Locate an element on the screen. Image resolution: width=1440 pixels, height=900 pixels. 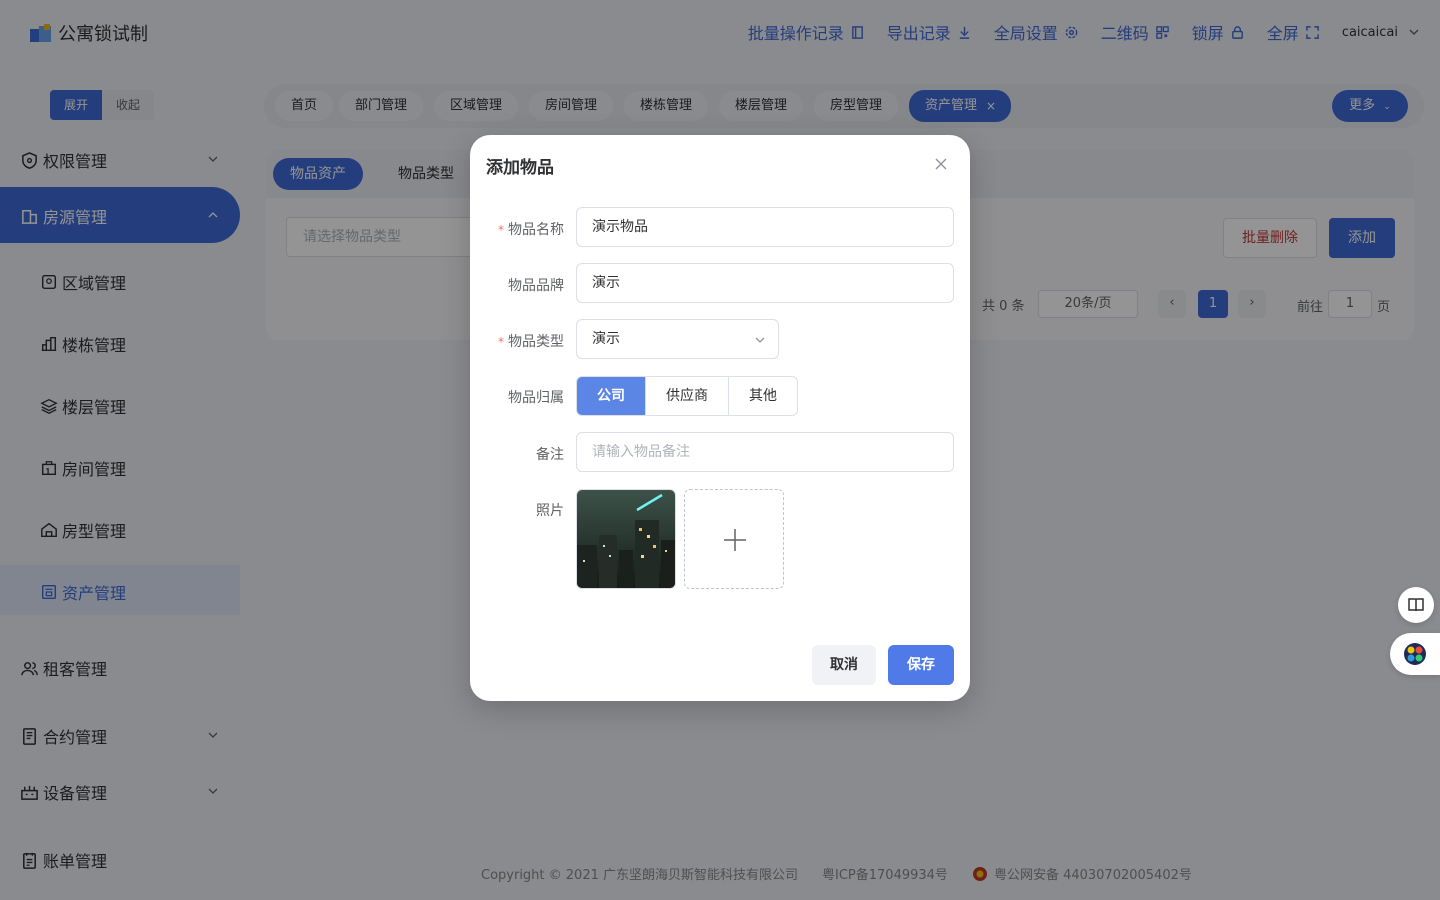
owner-label: 物品归属 is located at coordinates (536, 398).